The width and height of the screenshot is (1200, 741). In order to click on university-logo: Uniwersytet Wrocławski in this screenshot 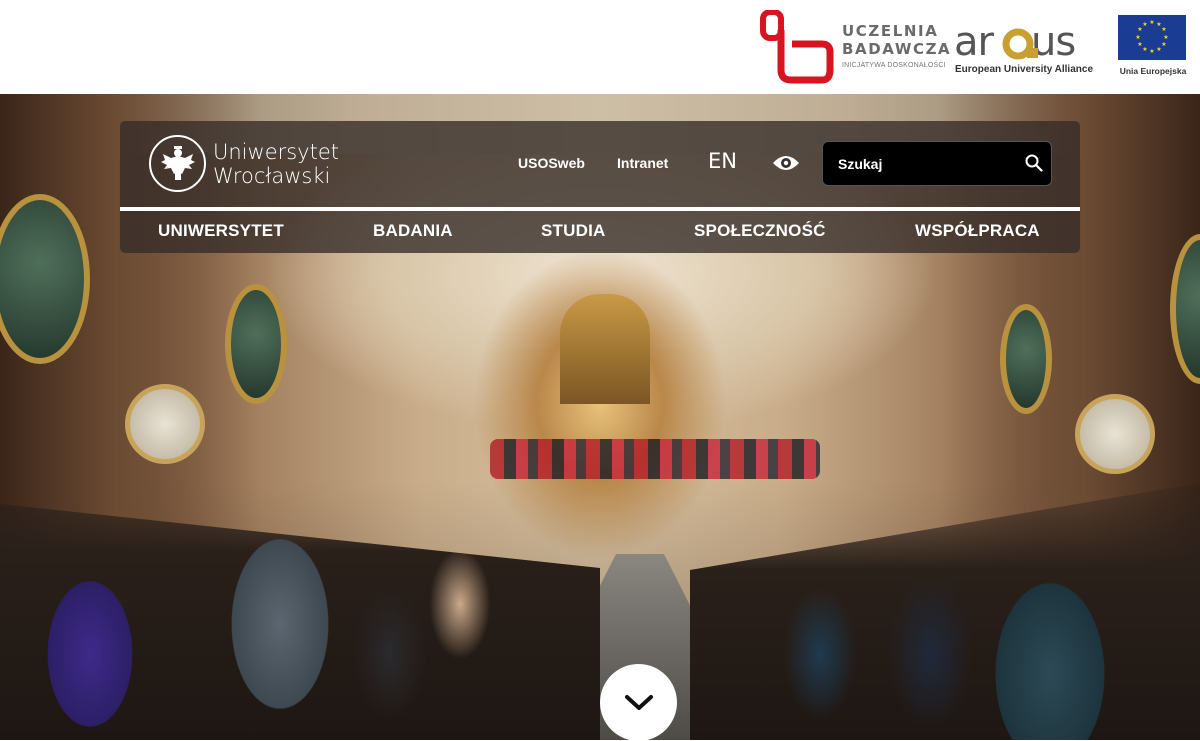, I will do `click(244, 163)`.